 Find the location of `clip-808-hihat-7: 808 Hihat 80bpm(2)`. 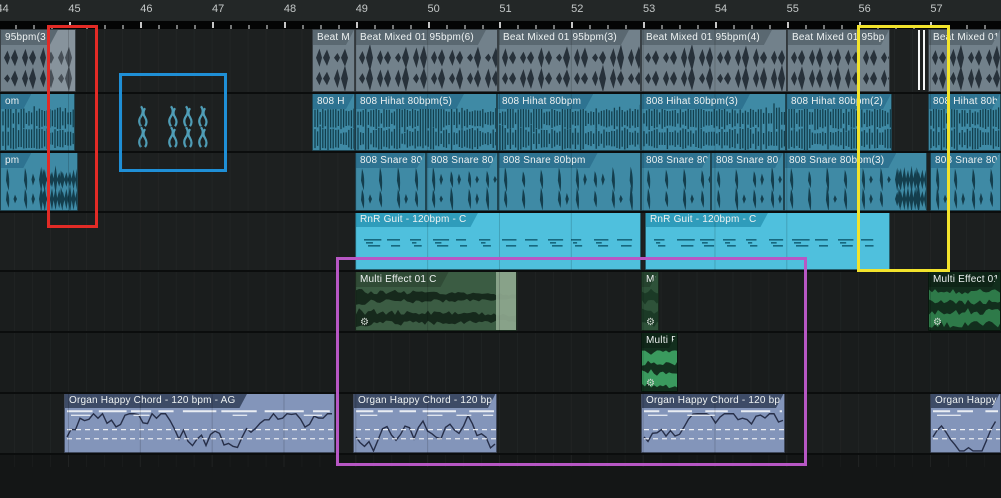

clip-808-hihat-7: 808 Hihat 80bpm(2) is located at coordinates (839, 122).